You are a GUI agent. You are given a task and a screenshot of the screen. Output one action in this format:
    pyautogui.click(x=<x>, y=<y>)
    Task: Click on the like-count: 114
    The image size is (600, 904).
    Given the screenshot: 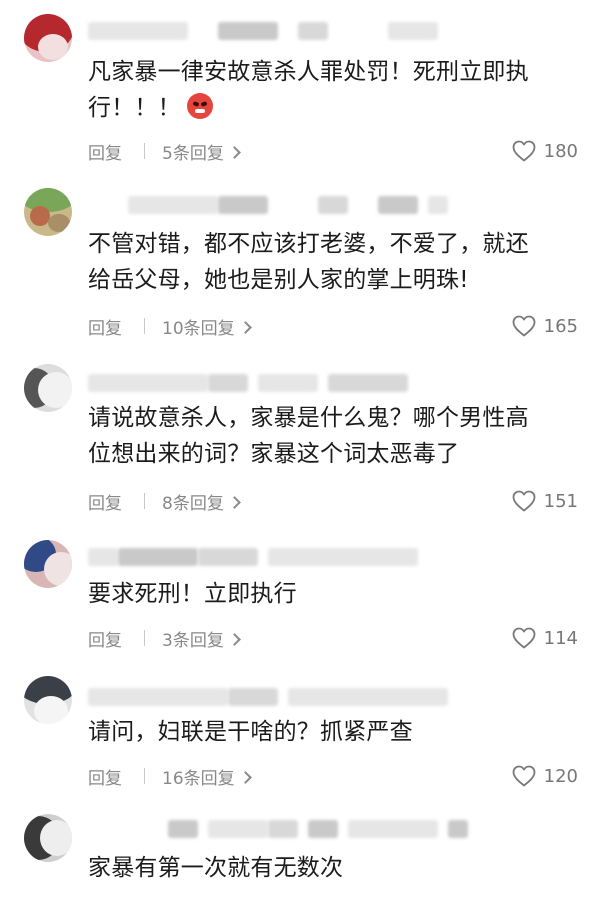 What is the action you would take?
    pyautogui.click(x=560, y=638)
    